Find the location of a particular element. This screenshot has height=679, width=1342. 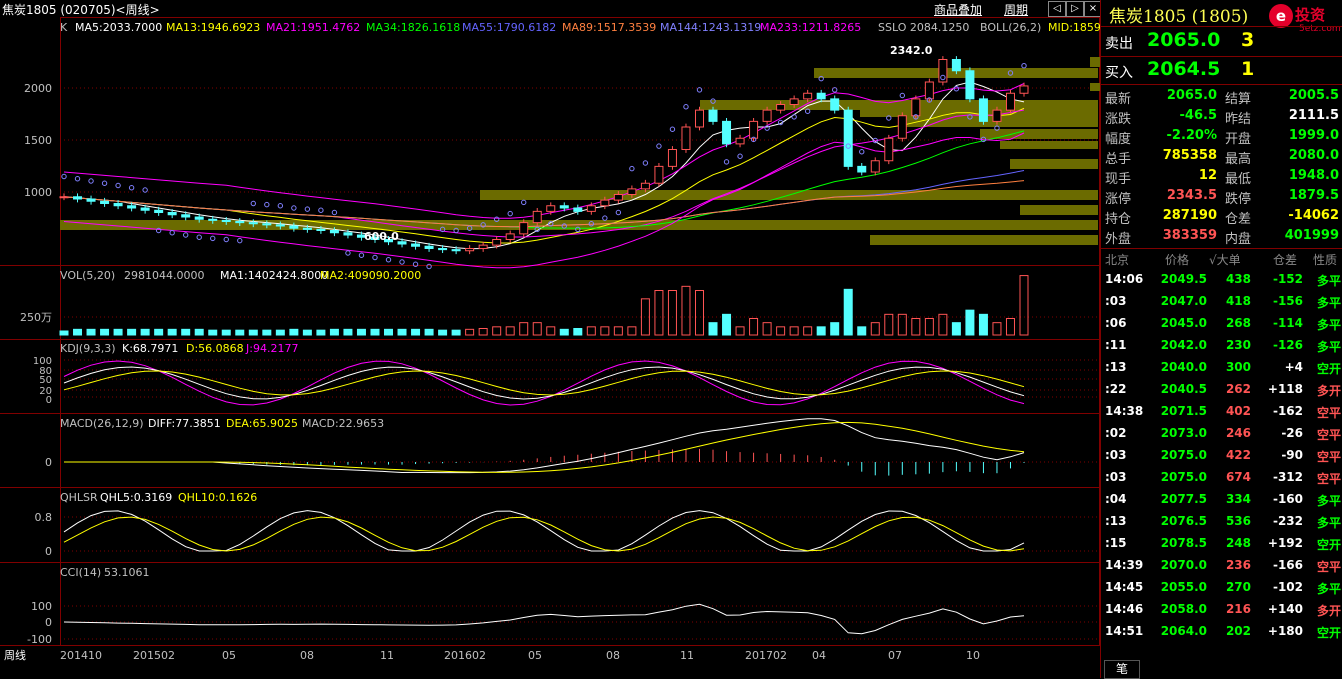

trade-row: 14:38 2071.5 402 -162 空平 is located at coordinates (1221, 411).